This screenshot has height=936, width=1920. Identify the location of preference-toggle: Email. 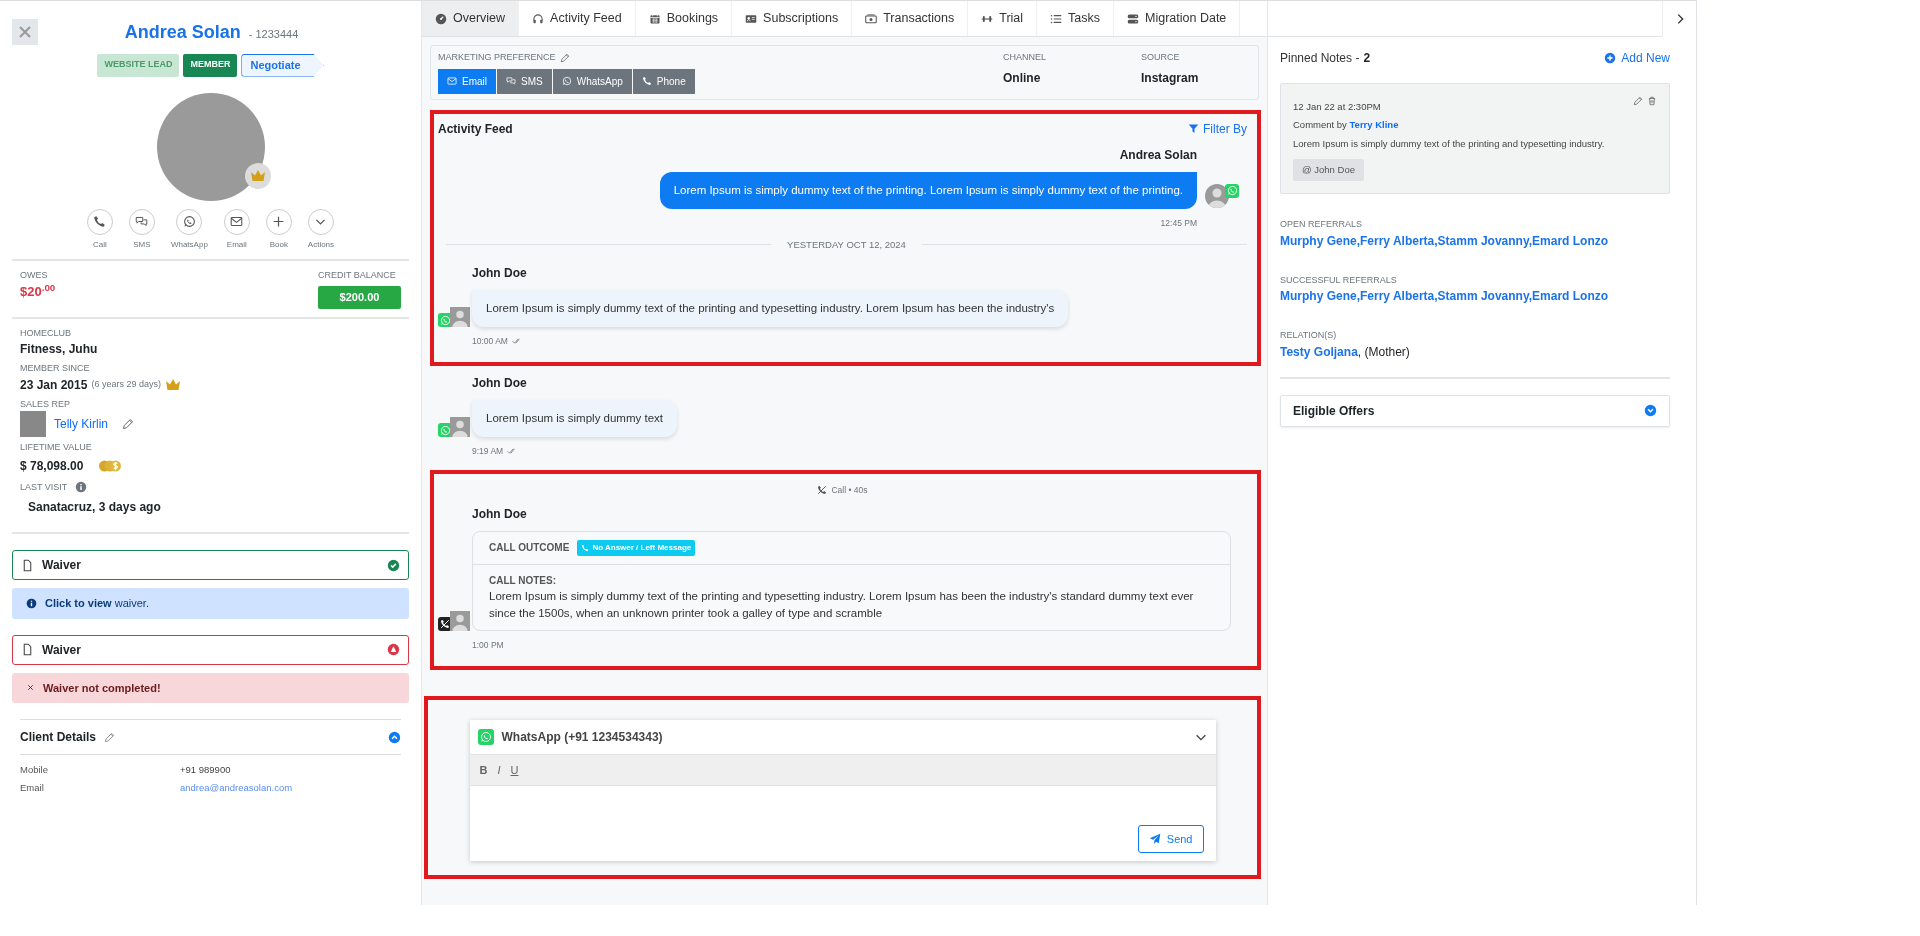
(467, 81).